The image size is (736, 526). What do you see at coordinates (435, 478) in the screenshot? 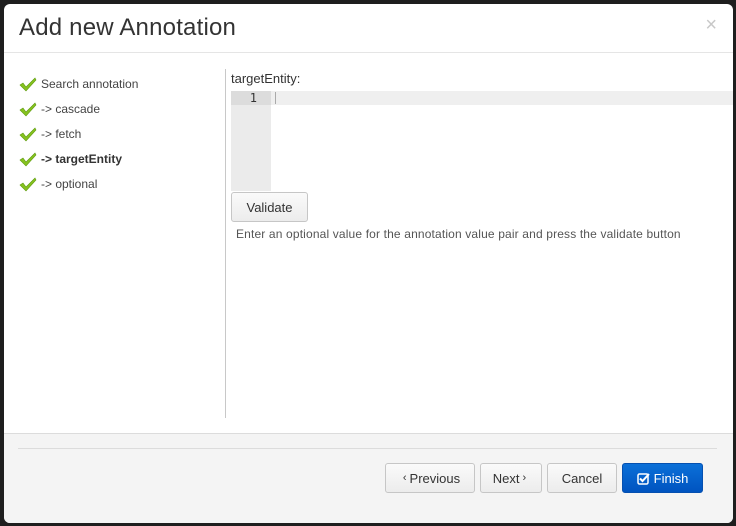
I see `previous-label: Previous` at bounding box center [435, 478].